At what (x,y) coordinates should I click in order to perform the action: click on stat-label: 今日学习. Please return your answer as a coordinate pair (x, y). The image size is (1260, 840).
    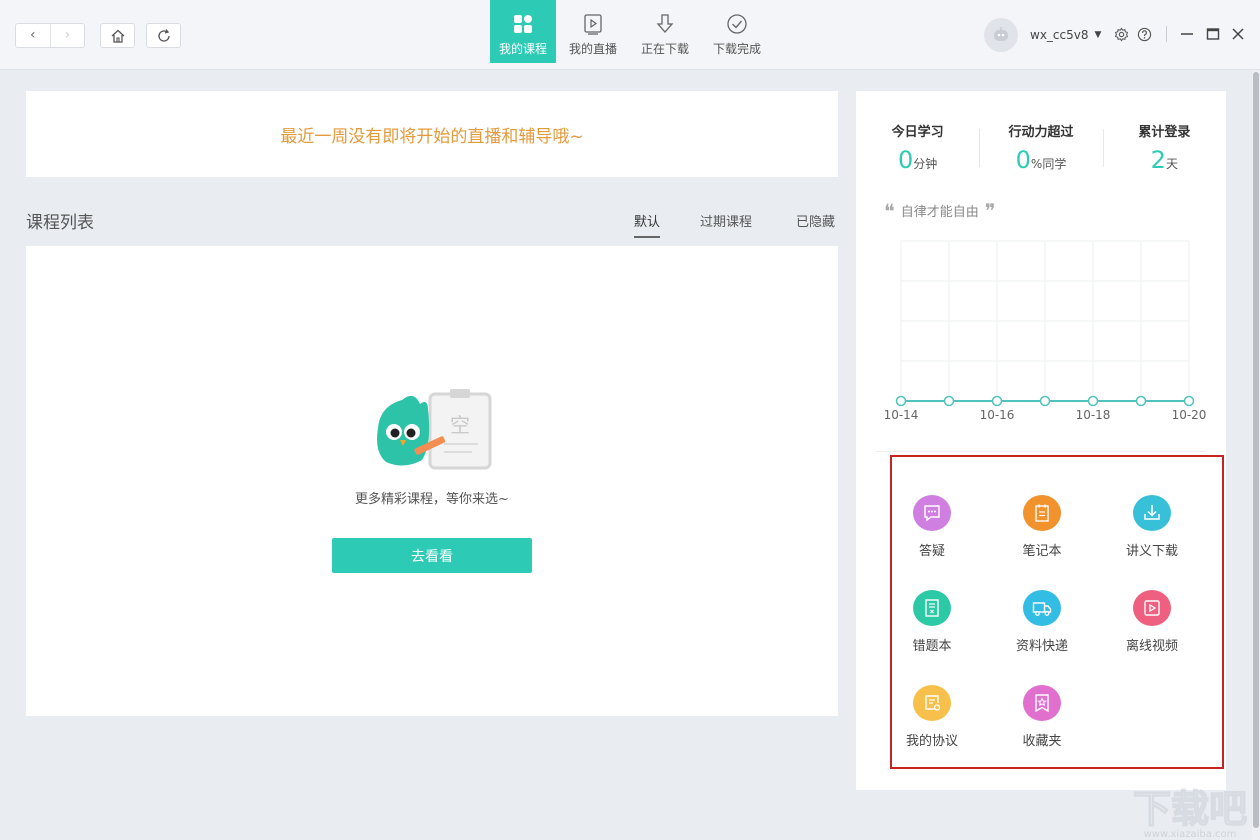
    Looking at the image, I should click on (917, 130).